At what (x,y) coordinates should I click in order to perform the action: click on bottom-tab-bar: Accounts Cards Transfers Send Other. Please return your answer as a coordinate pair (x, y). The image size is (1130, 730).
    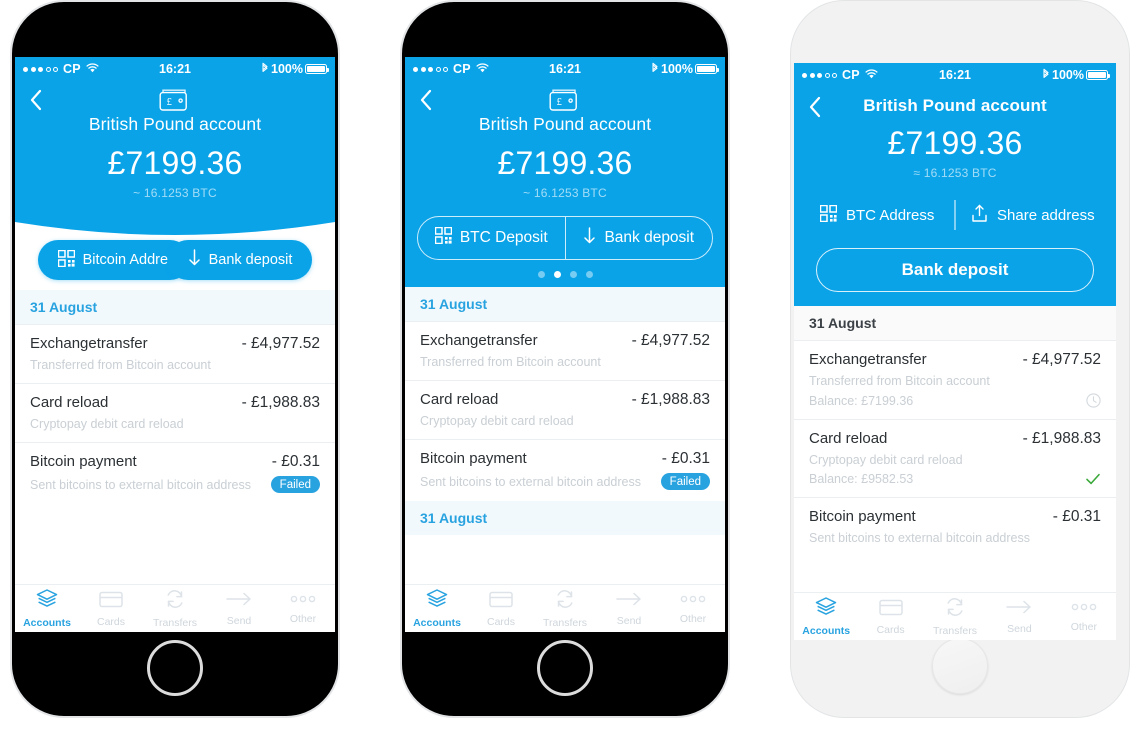
    Looking at the image, I should click on (175, 608).